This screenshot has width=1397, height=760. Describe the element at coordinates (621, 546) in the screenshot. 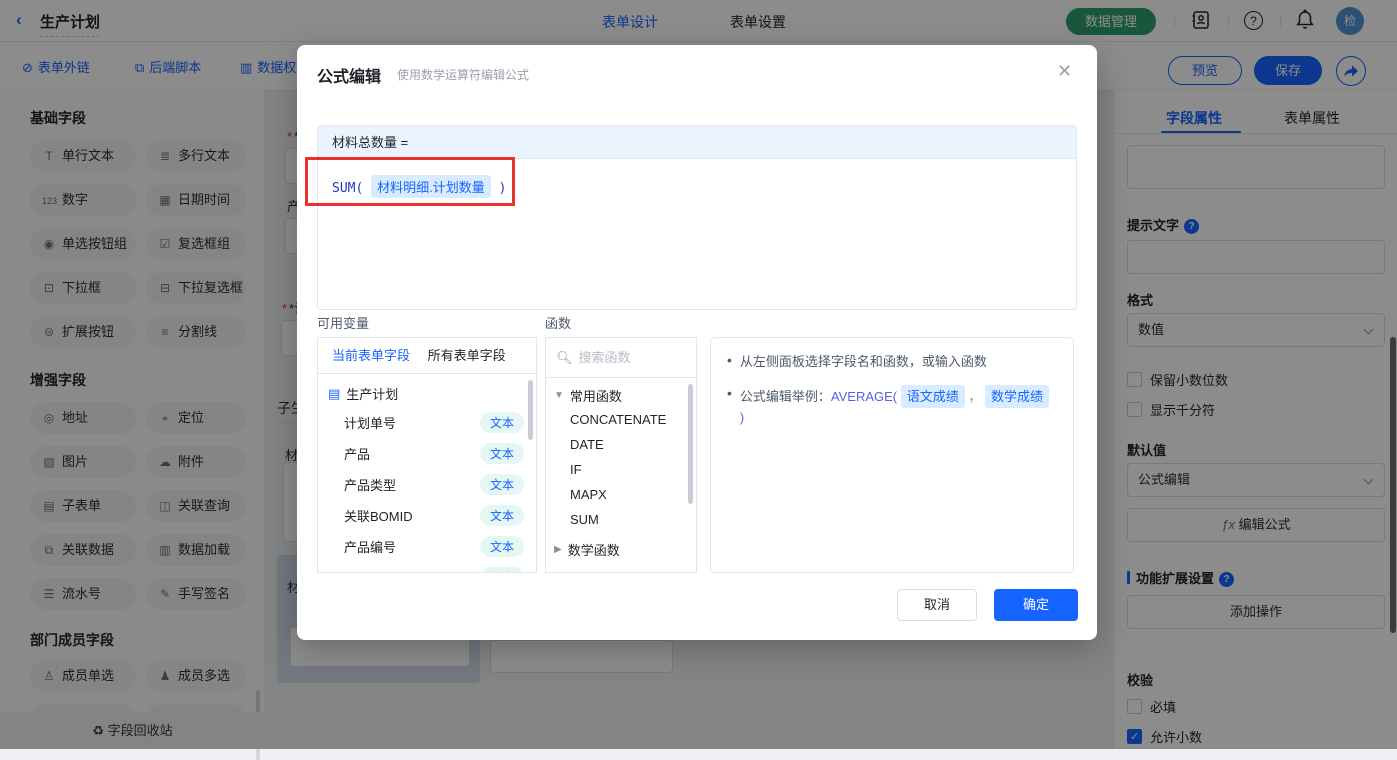

I see `function-group-math: ▶ 数学函数` at that location.